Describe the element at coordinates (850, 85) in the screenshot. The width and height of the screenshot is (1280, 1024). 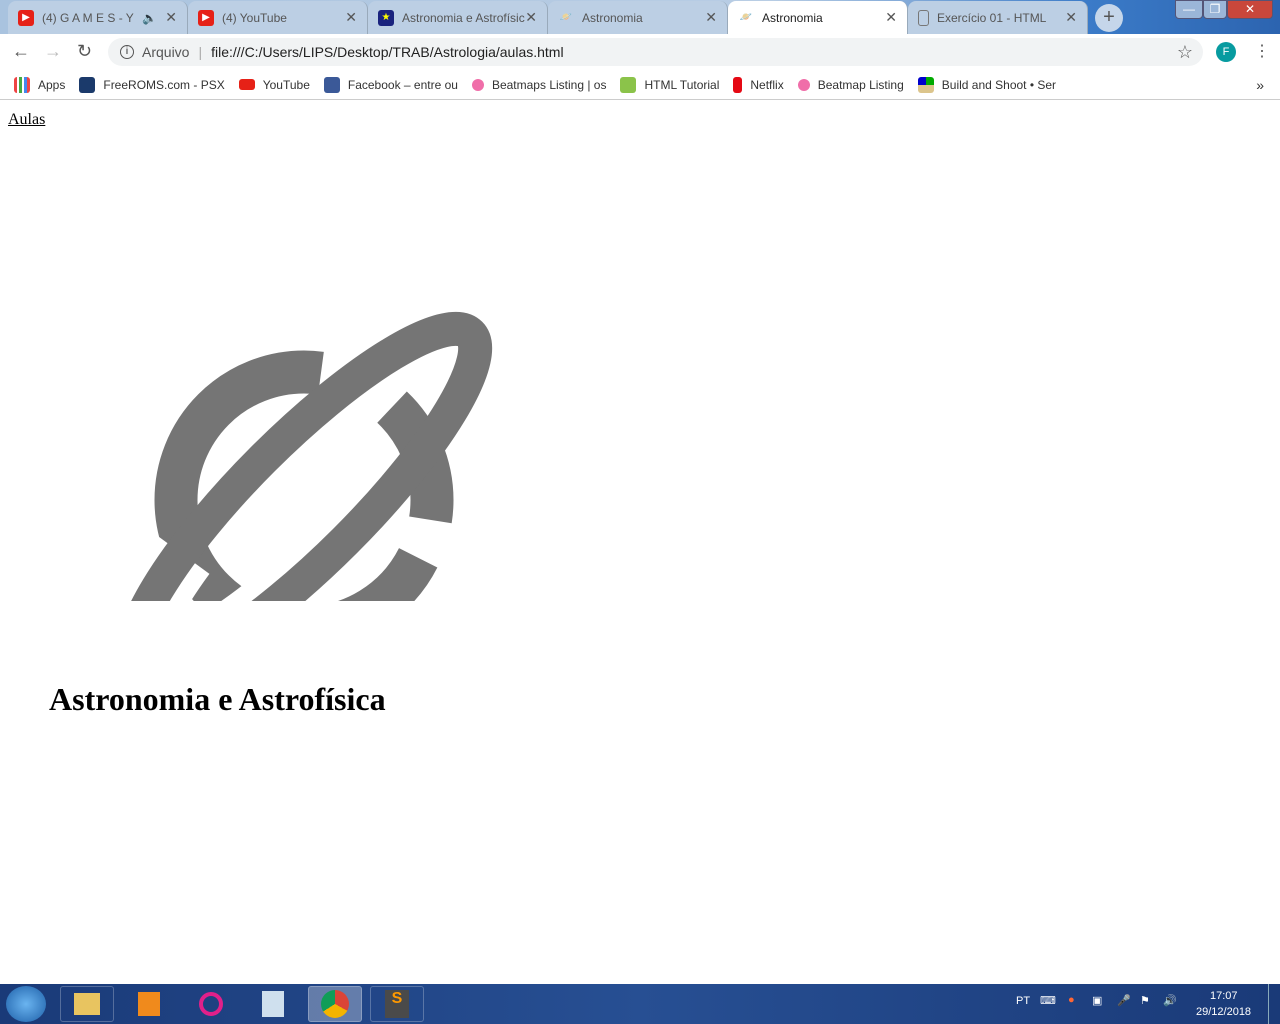
I see `bookmark-beatmap-listing: Beatmap Listing` at that location.